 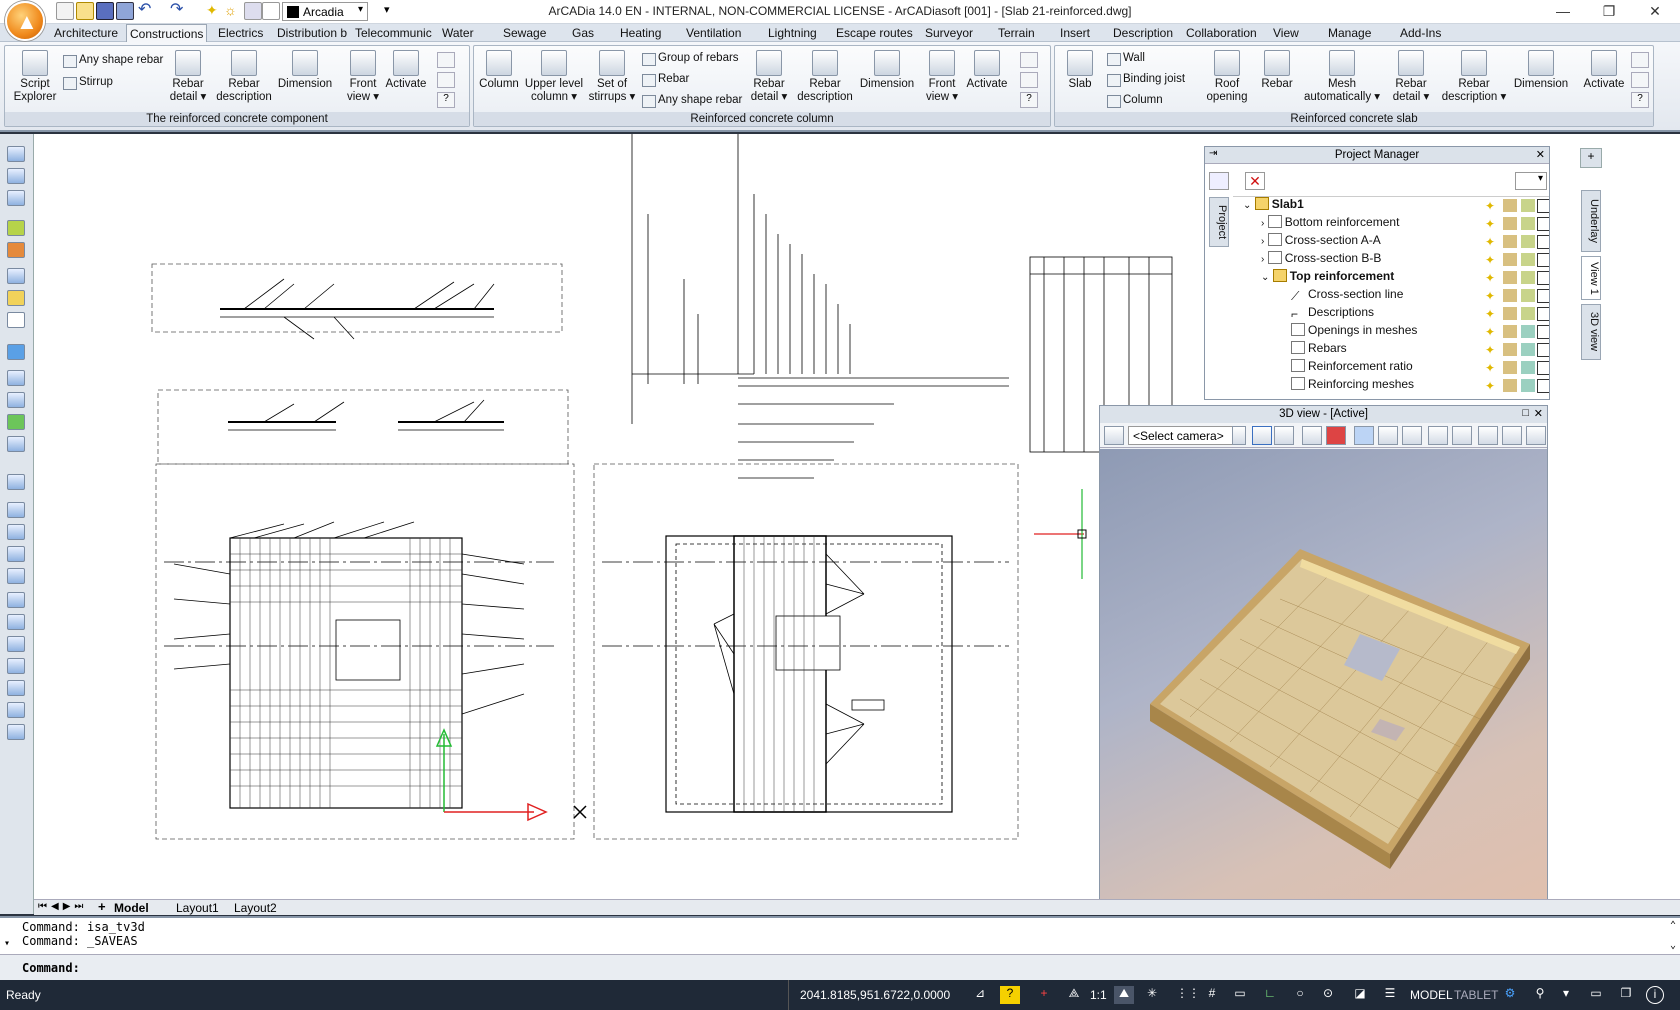 What do you see at coordinates (1212, 995) in the screenshot?
I see `snap-grid-icon: #` at bounding box center [1212, 995].